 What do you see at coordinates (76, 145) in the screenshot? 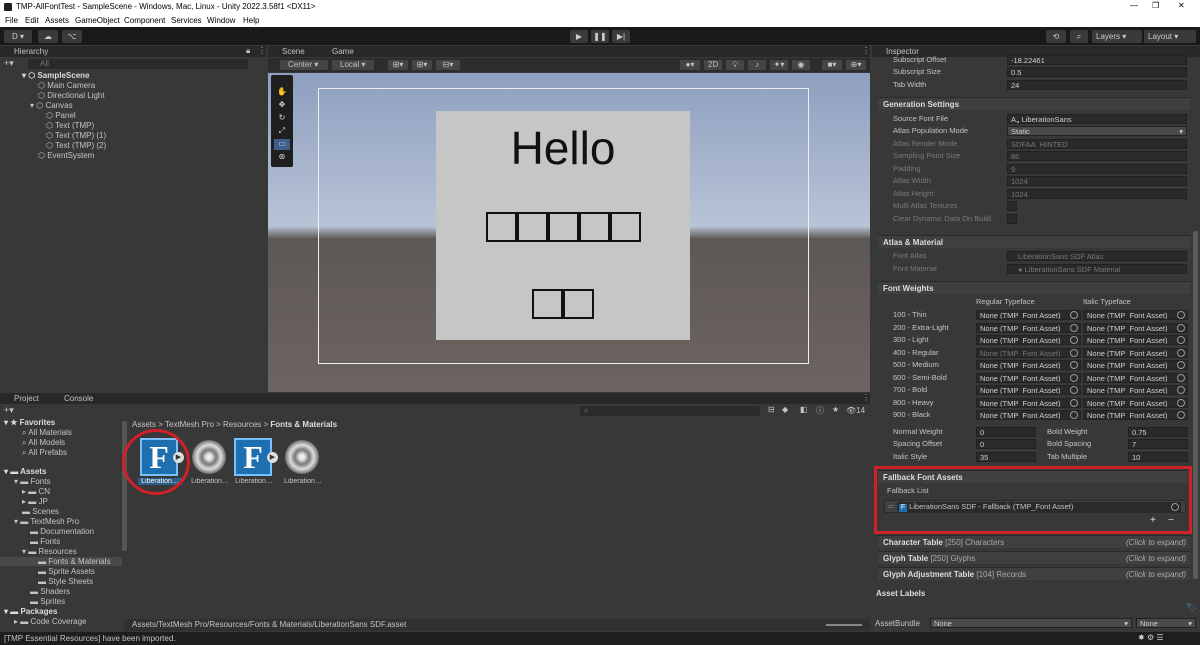
I see `hier-text-tmp-2: ⬡ Text (TMP) (2)` at bounding box center [76, 145].